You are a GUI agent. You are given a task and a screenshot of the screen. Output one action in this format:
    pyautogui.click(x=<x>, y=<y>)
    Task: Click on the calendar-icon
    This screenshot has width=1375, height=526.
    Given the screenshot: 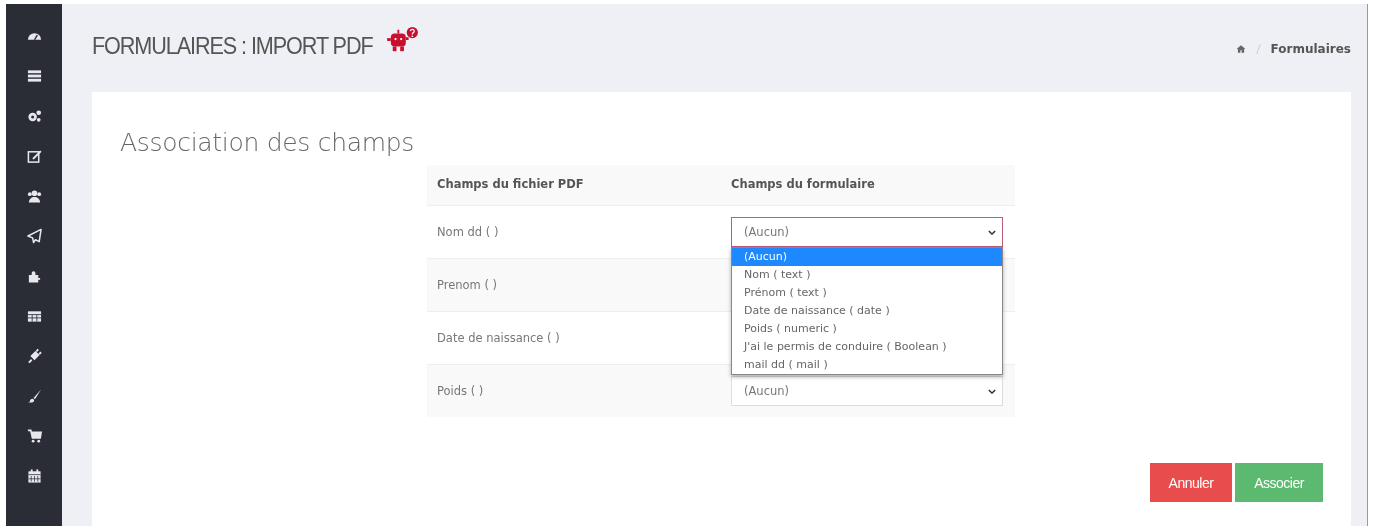 What is the action you would take?
    pyautogui.click(x=34, y=476)
    